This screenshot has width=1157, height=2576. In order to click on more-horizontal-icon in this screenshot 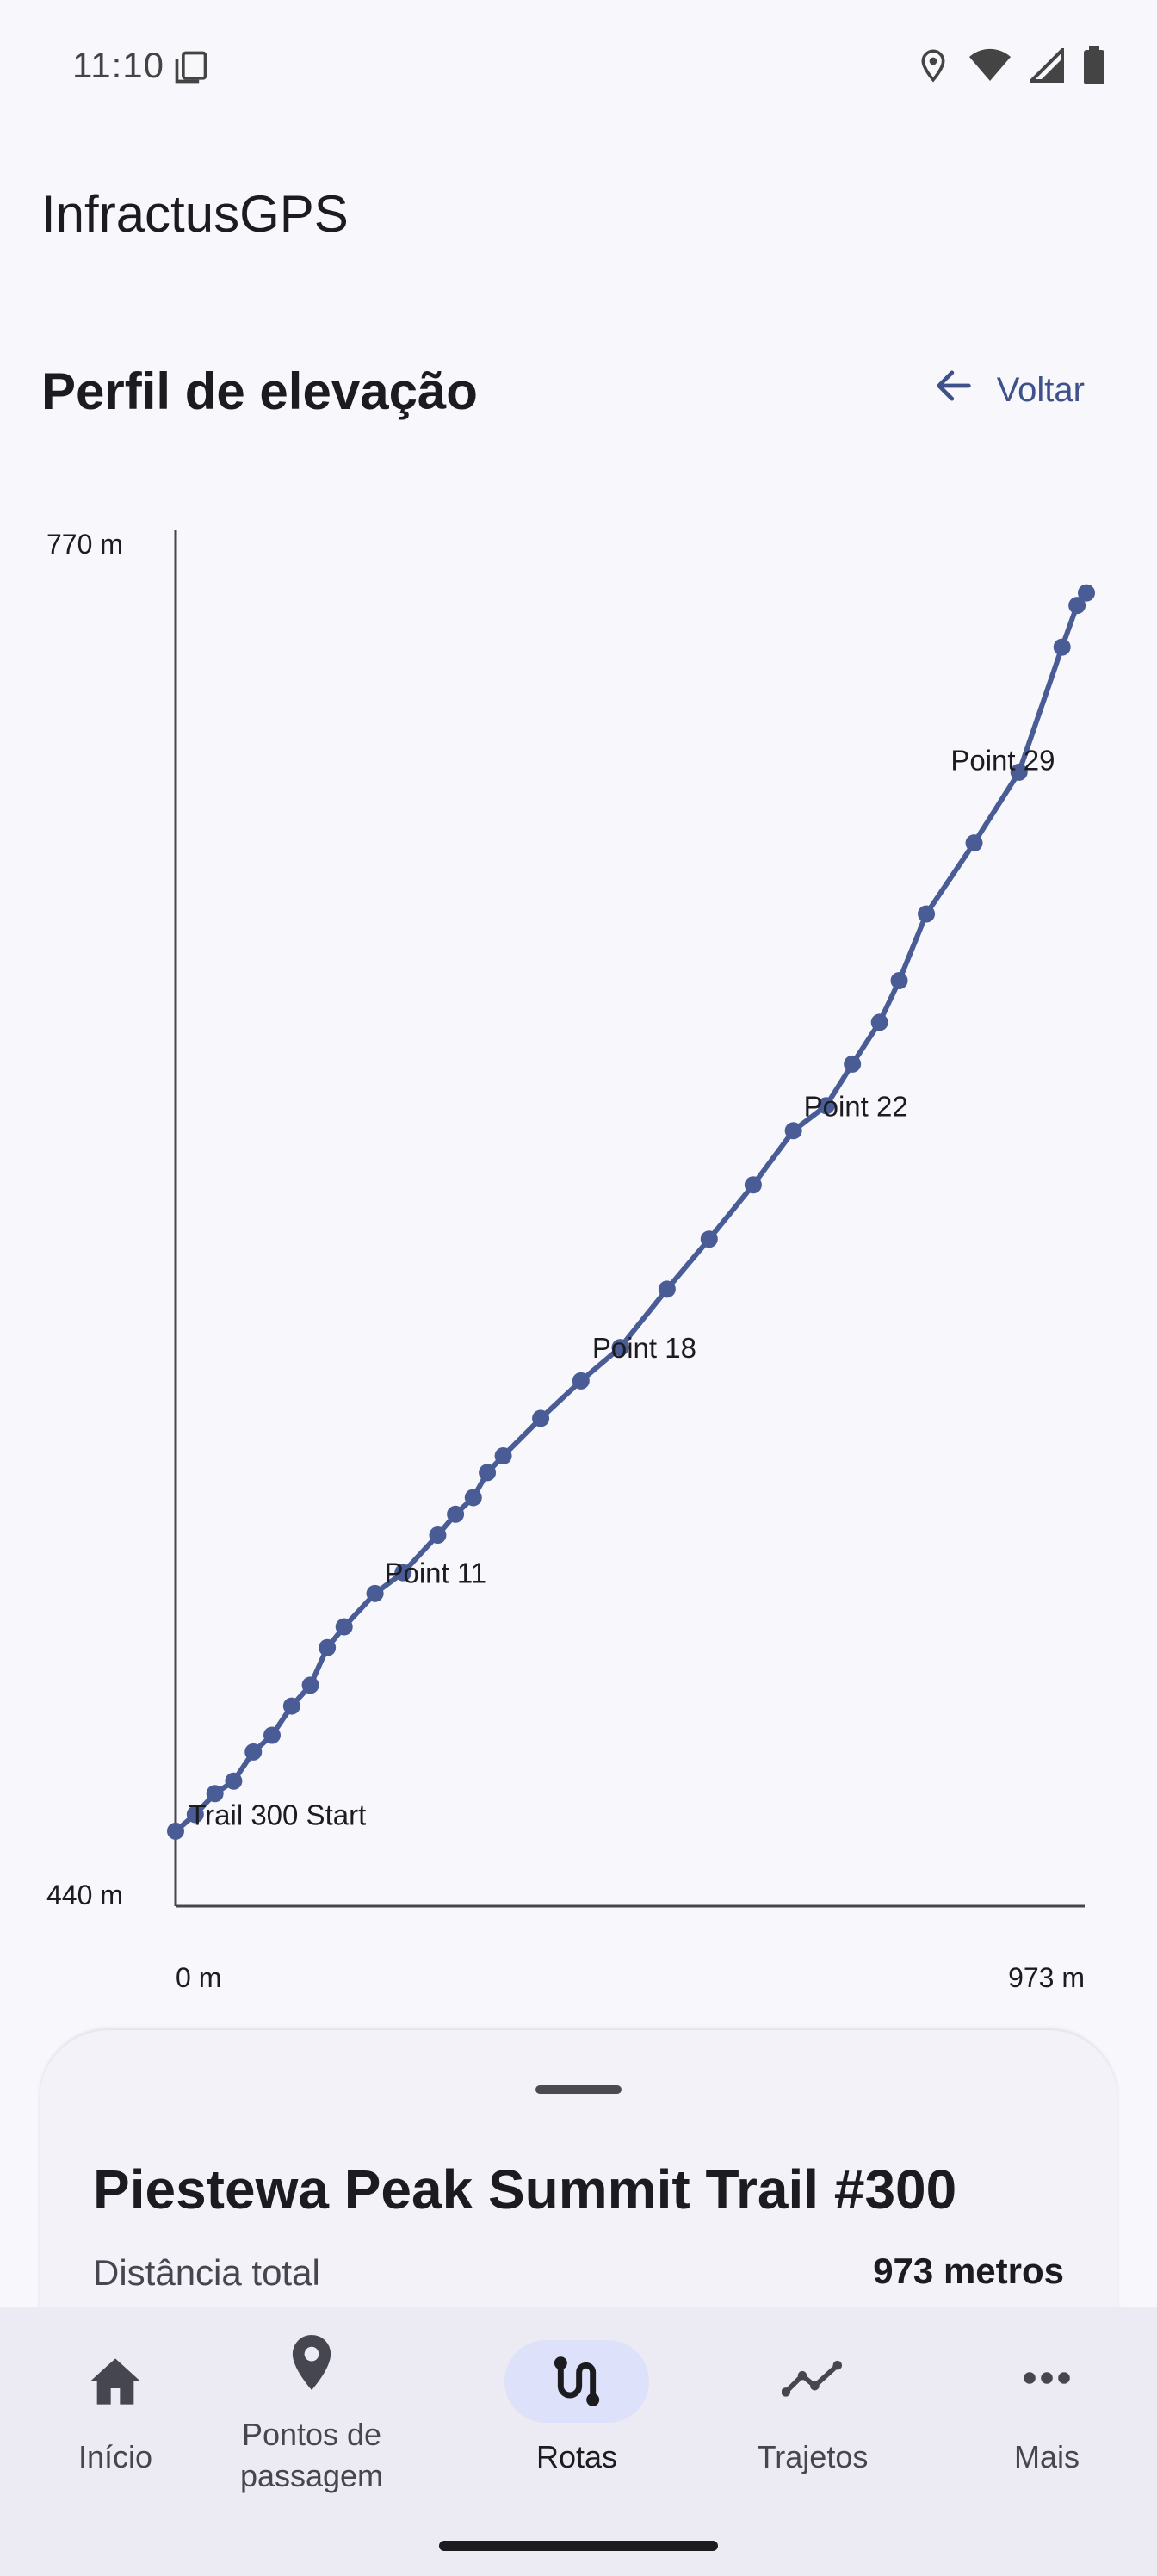, I will do `click(1047, 2380)`.